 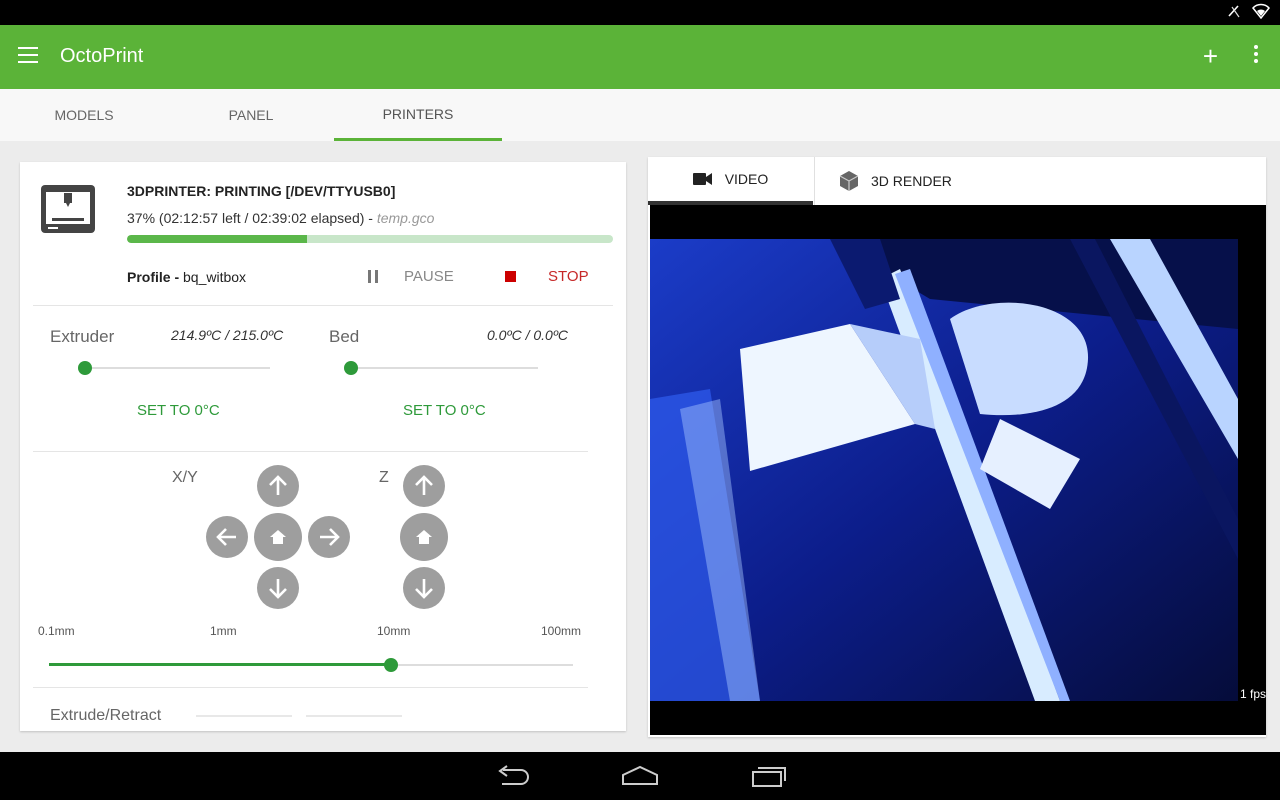 I want to click on z-home-button, so click(x=424, y=537).